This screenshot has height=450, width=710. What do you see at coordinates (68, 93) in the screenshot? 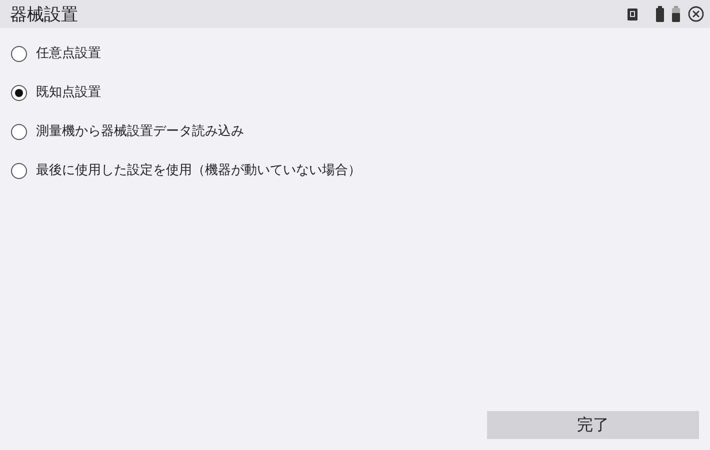
I see `option-label: 既知点設置` at bounding box center [68, 93].